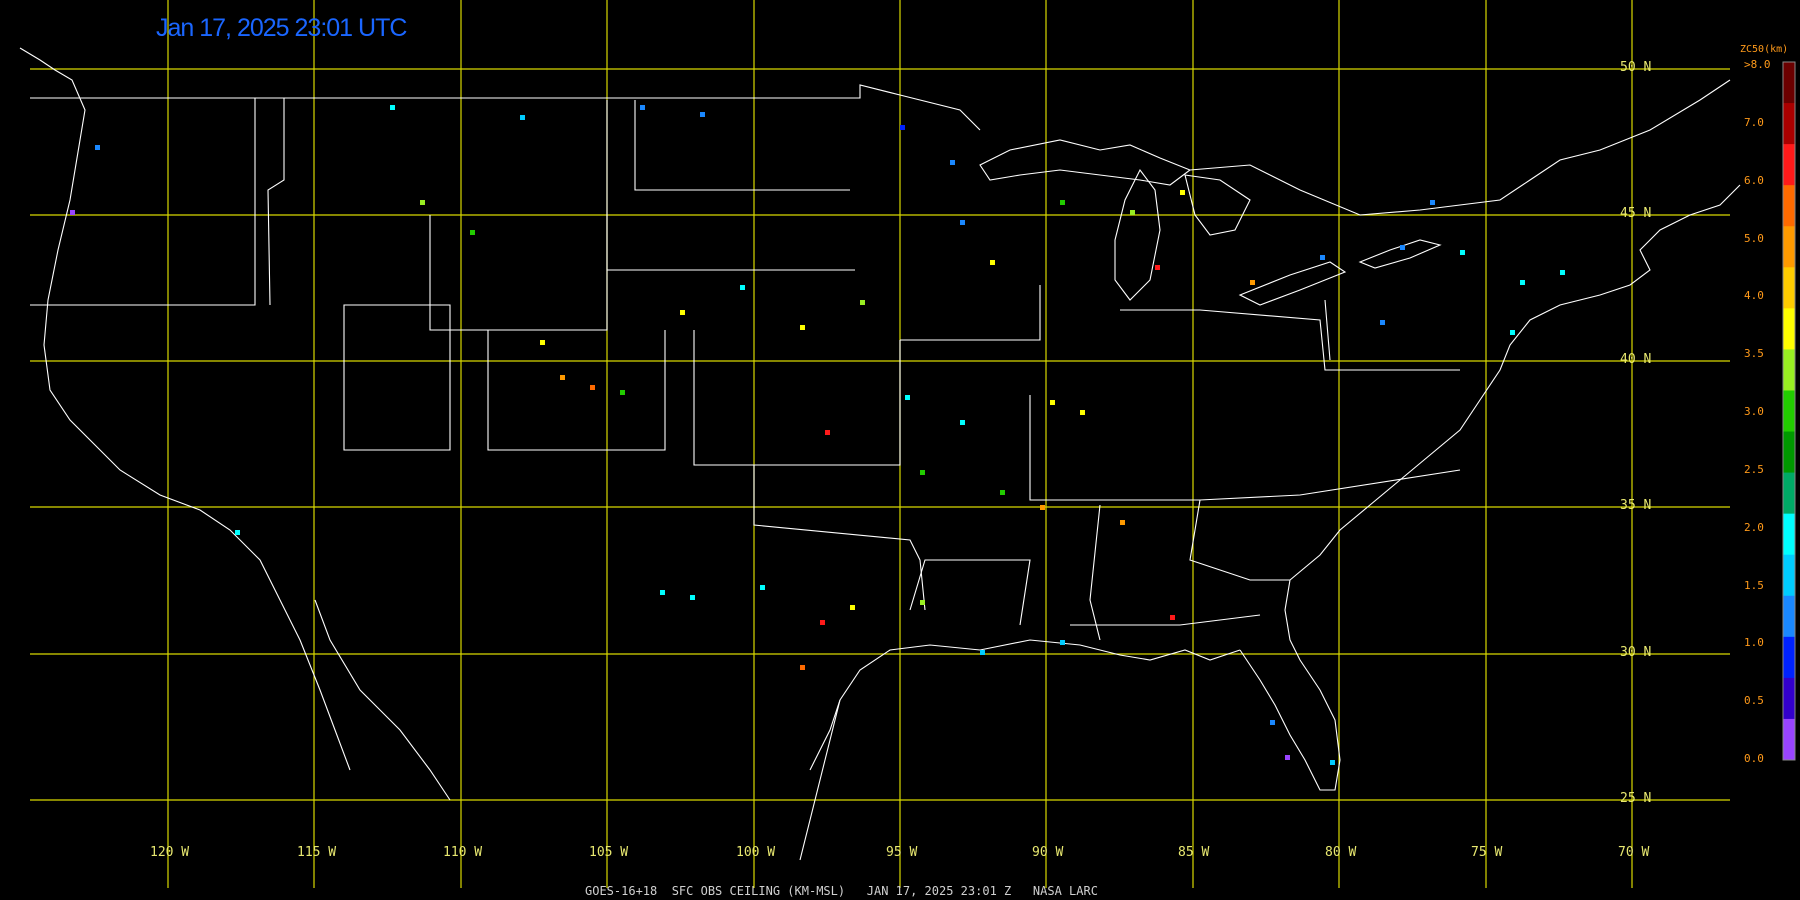  Describe the element at coordinates (1754, 527) in the screenshot. I see `legend-tick-label: 2.0` at that location.